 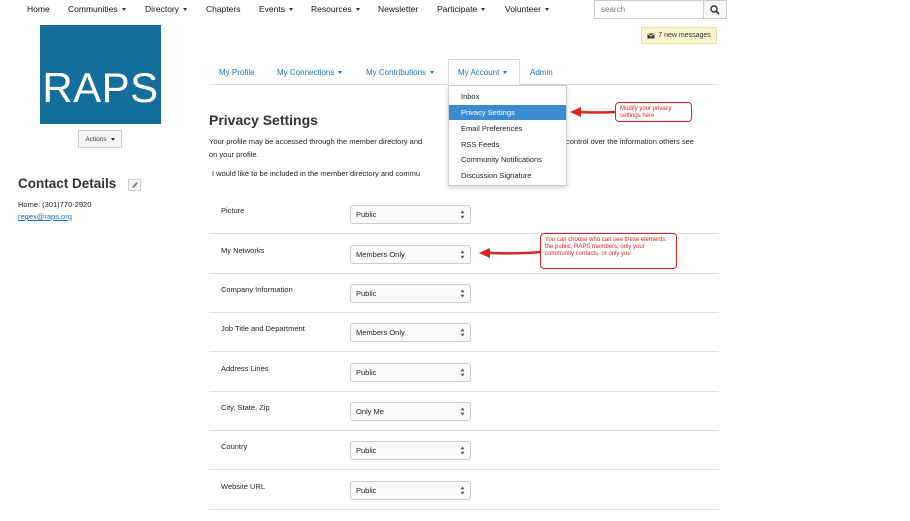 I want to click on menu-item-inbox: Inbox, so click(x=507, y=96).